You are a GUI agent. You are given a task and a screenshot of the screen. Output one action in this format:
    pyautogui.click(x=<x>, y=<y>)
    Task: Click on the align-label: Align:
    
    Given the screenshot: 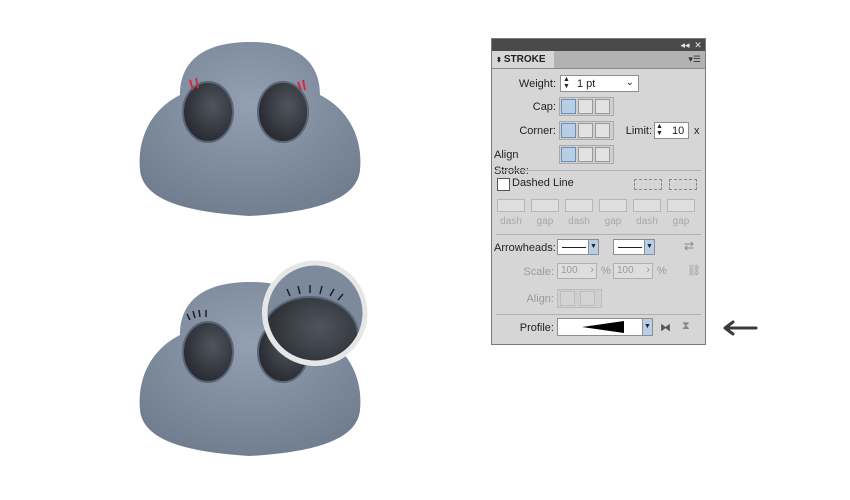 What is the action you would take?
    pyautogui.click(x=540, y=299)
    